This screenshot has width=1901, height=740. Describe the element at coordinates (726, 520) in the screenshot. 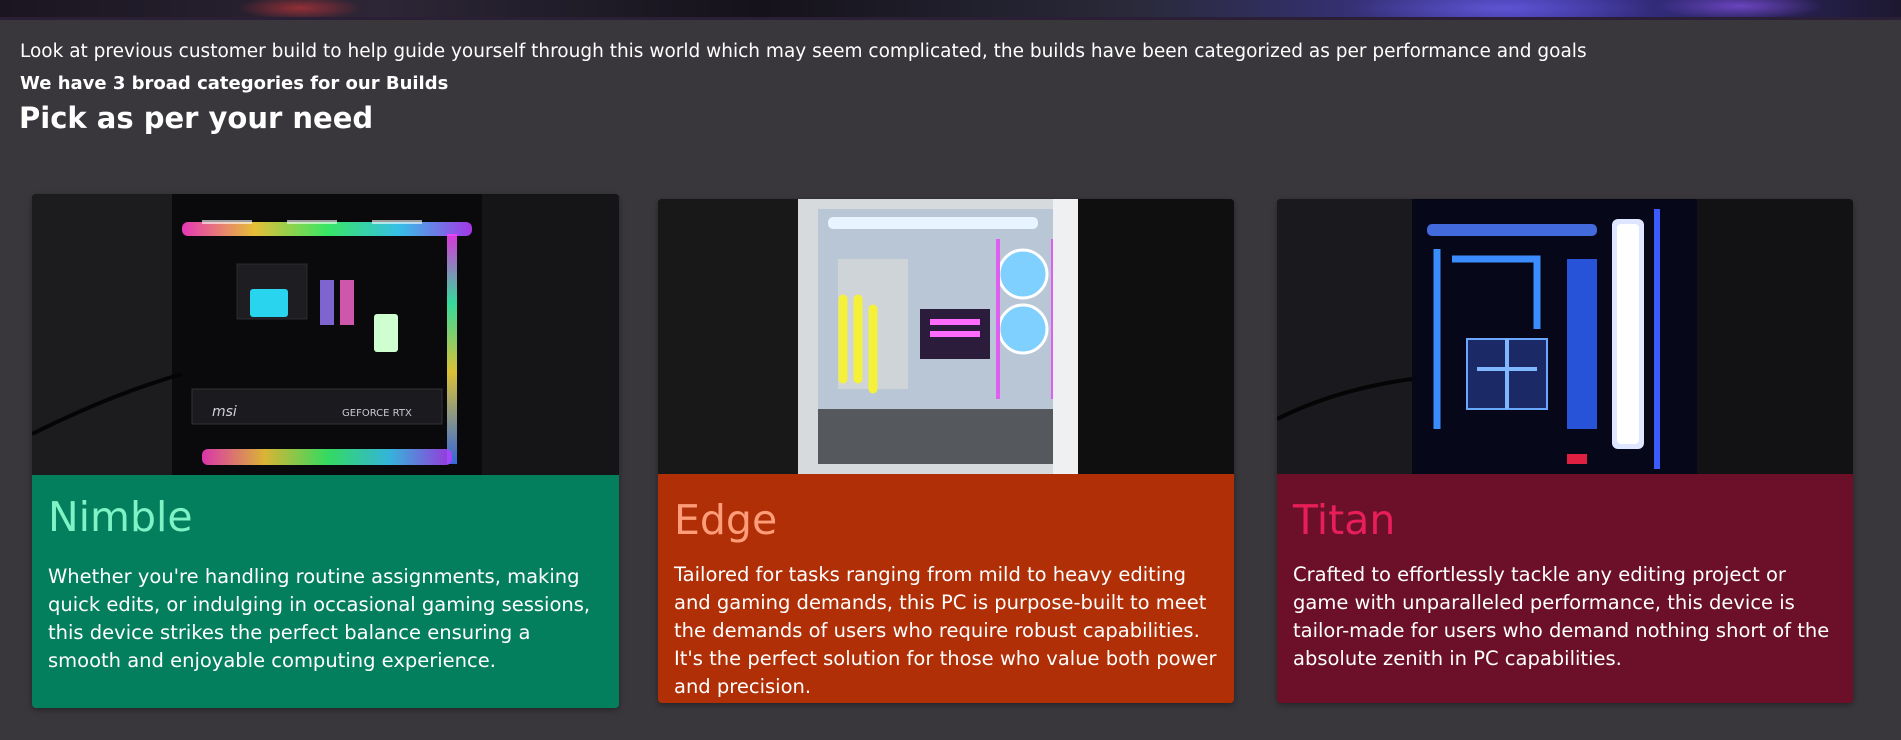

I see `build-title-edge: Edge` at that location.